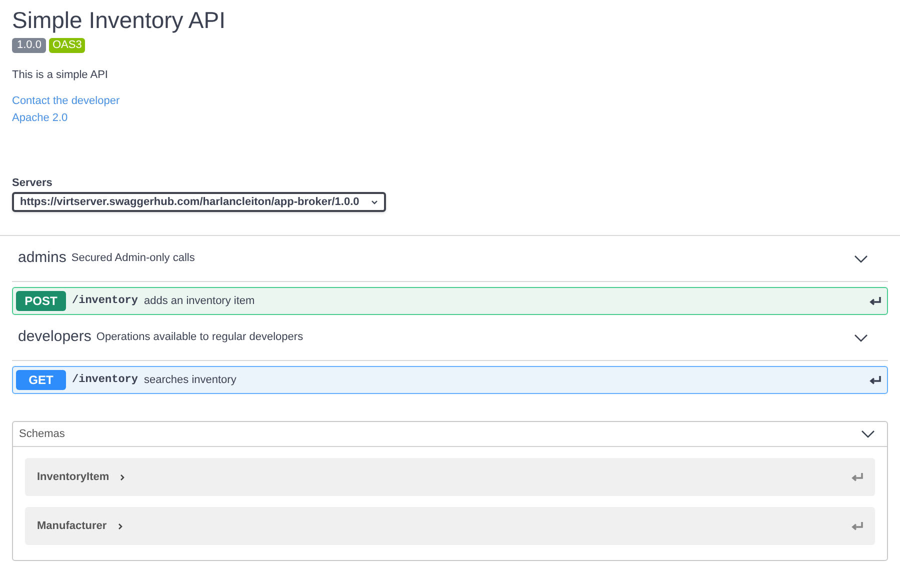 This screenshot has width=900, height=562. I want to click on server-select: https://virtserver.swaggerhub.com/harlancleiton/app-broker/1.0.0, so click(199, 202).